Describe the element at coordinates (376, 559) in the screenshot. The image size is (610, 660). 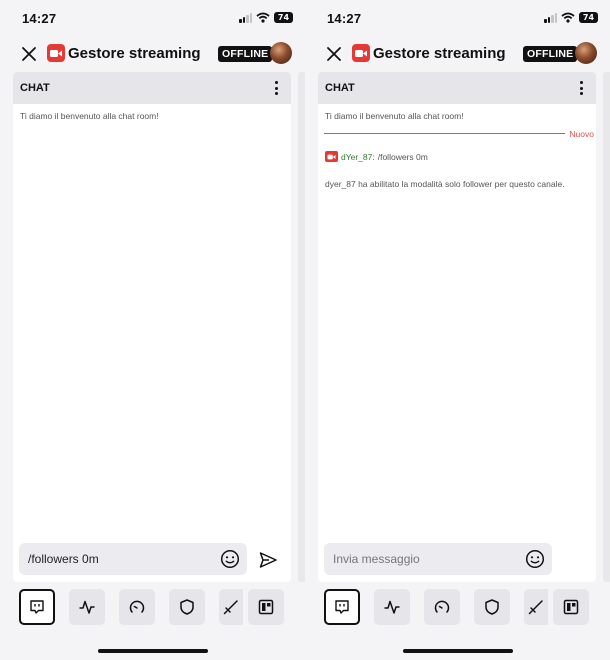
I see `message-input-placeholder: Invia messaggio` at that location.